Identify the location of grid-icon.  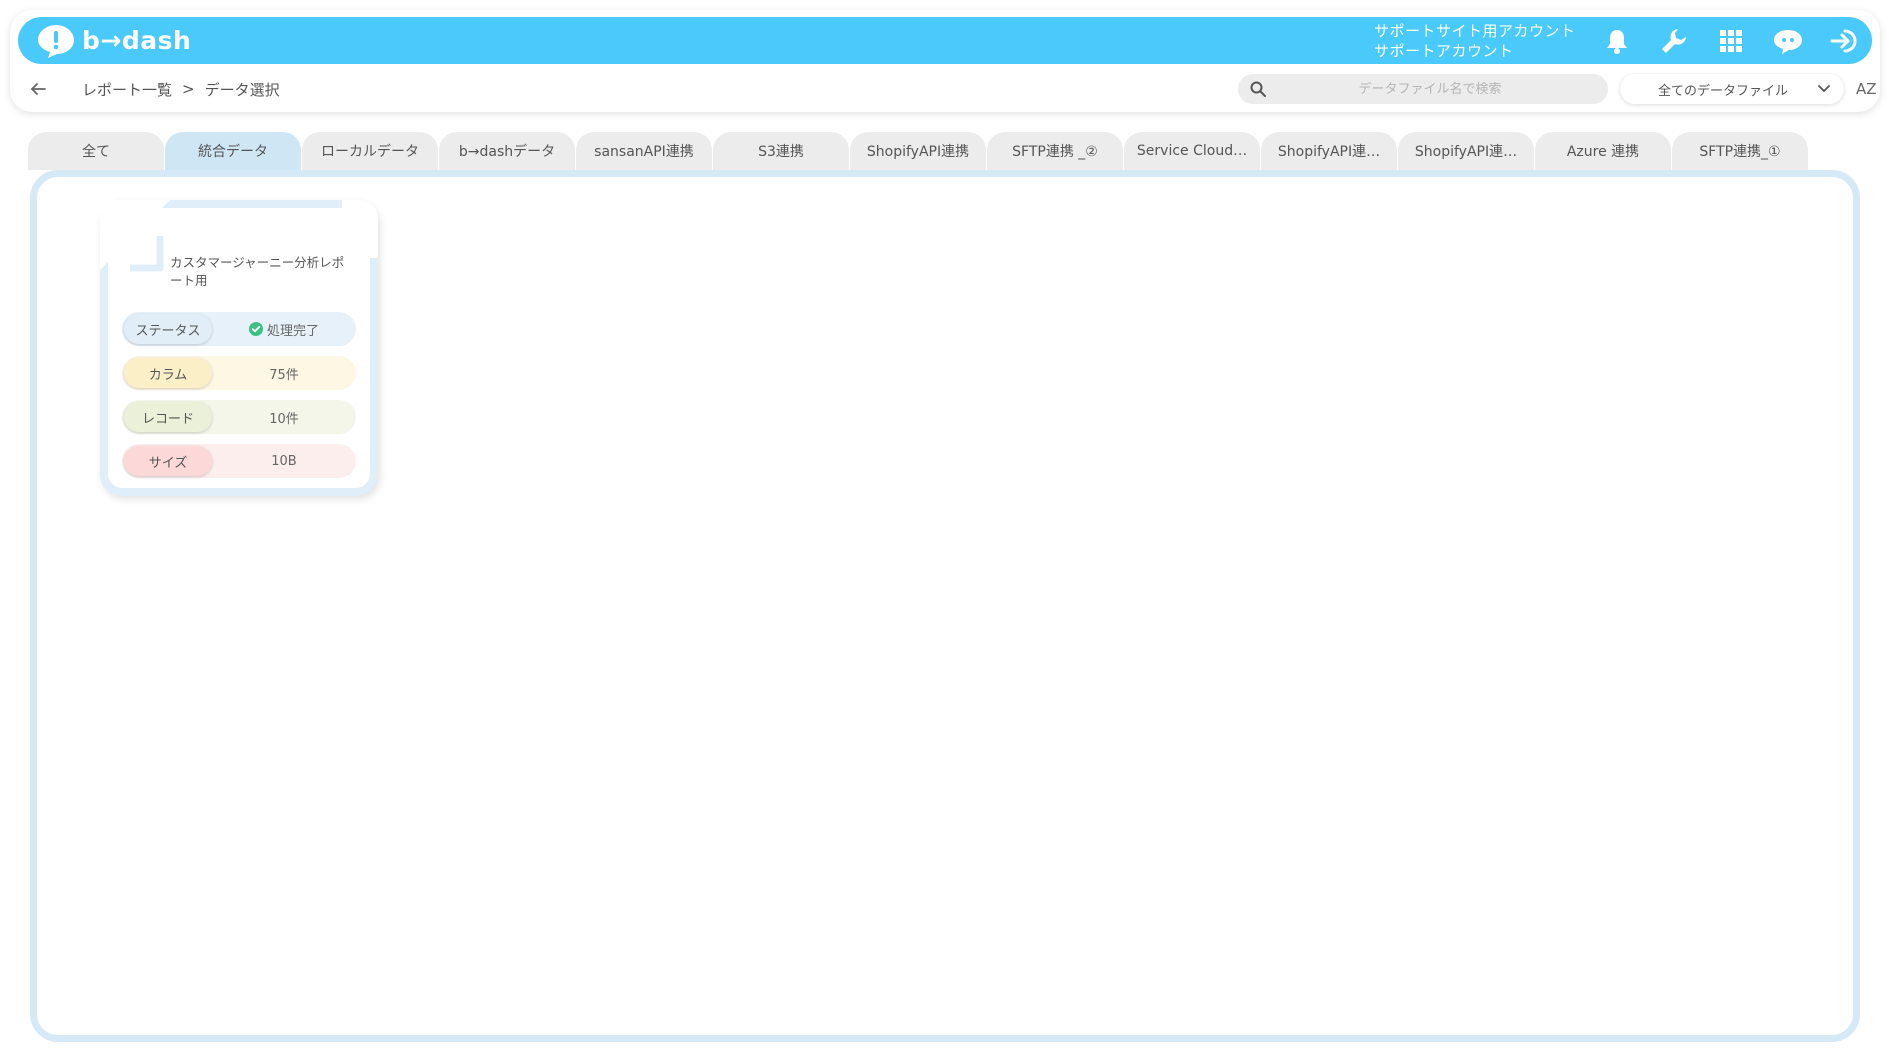
(1730, 40).